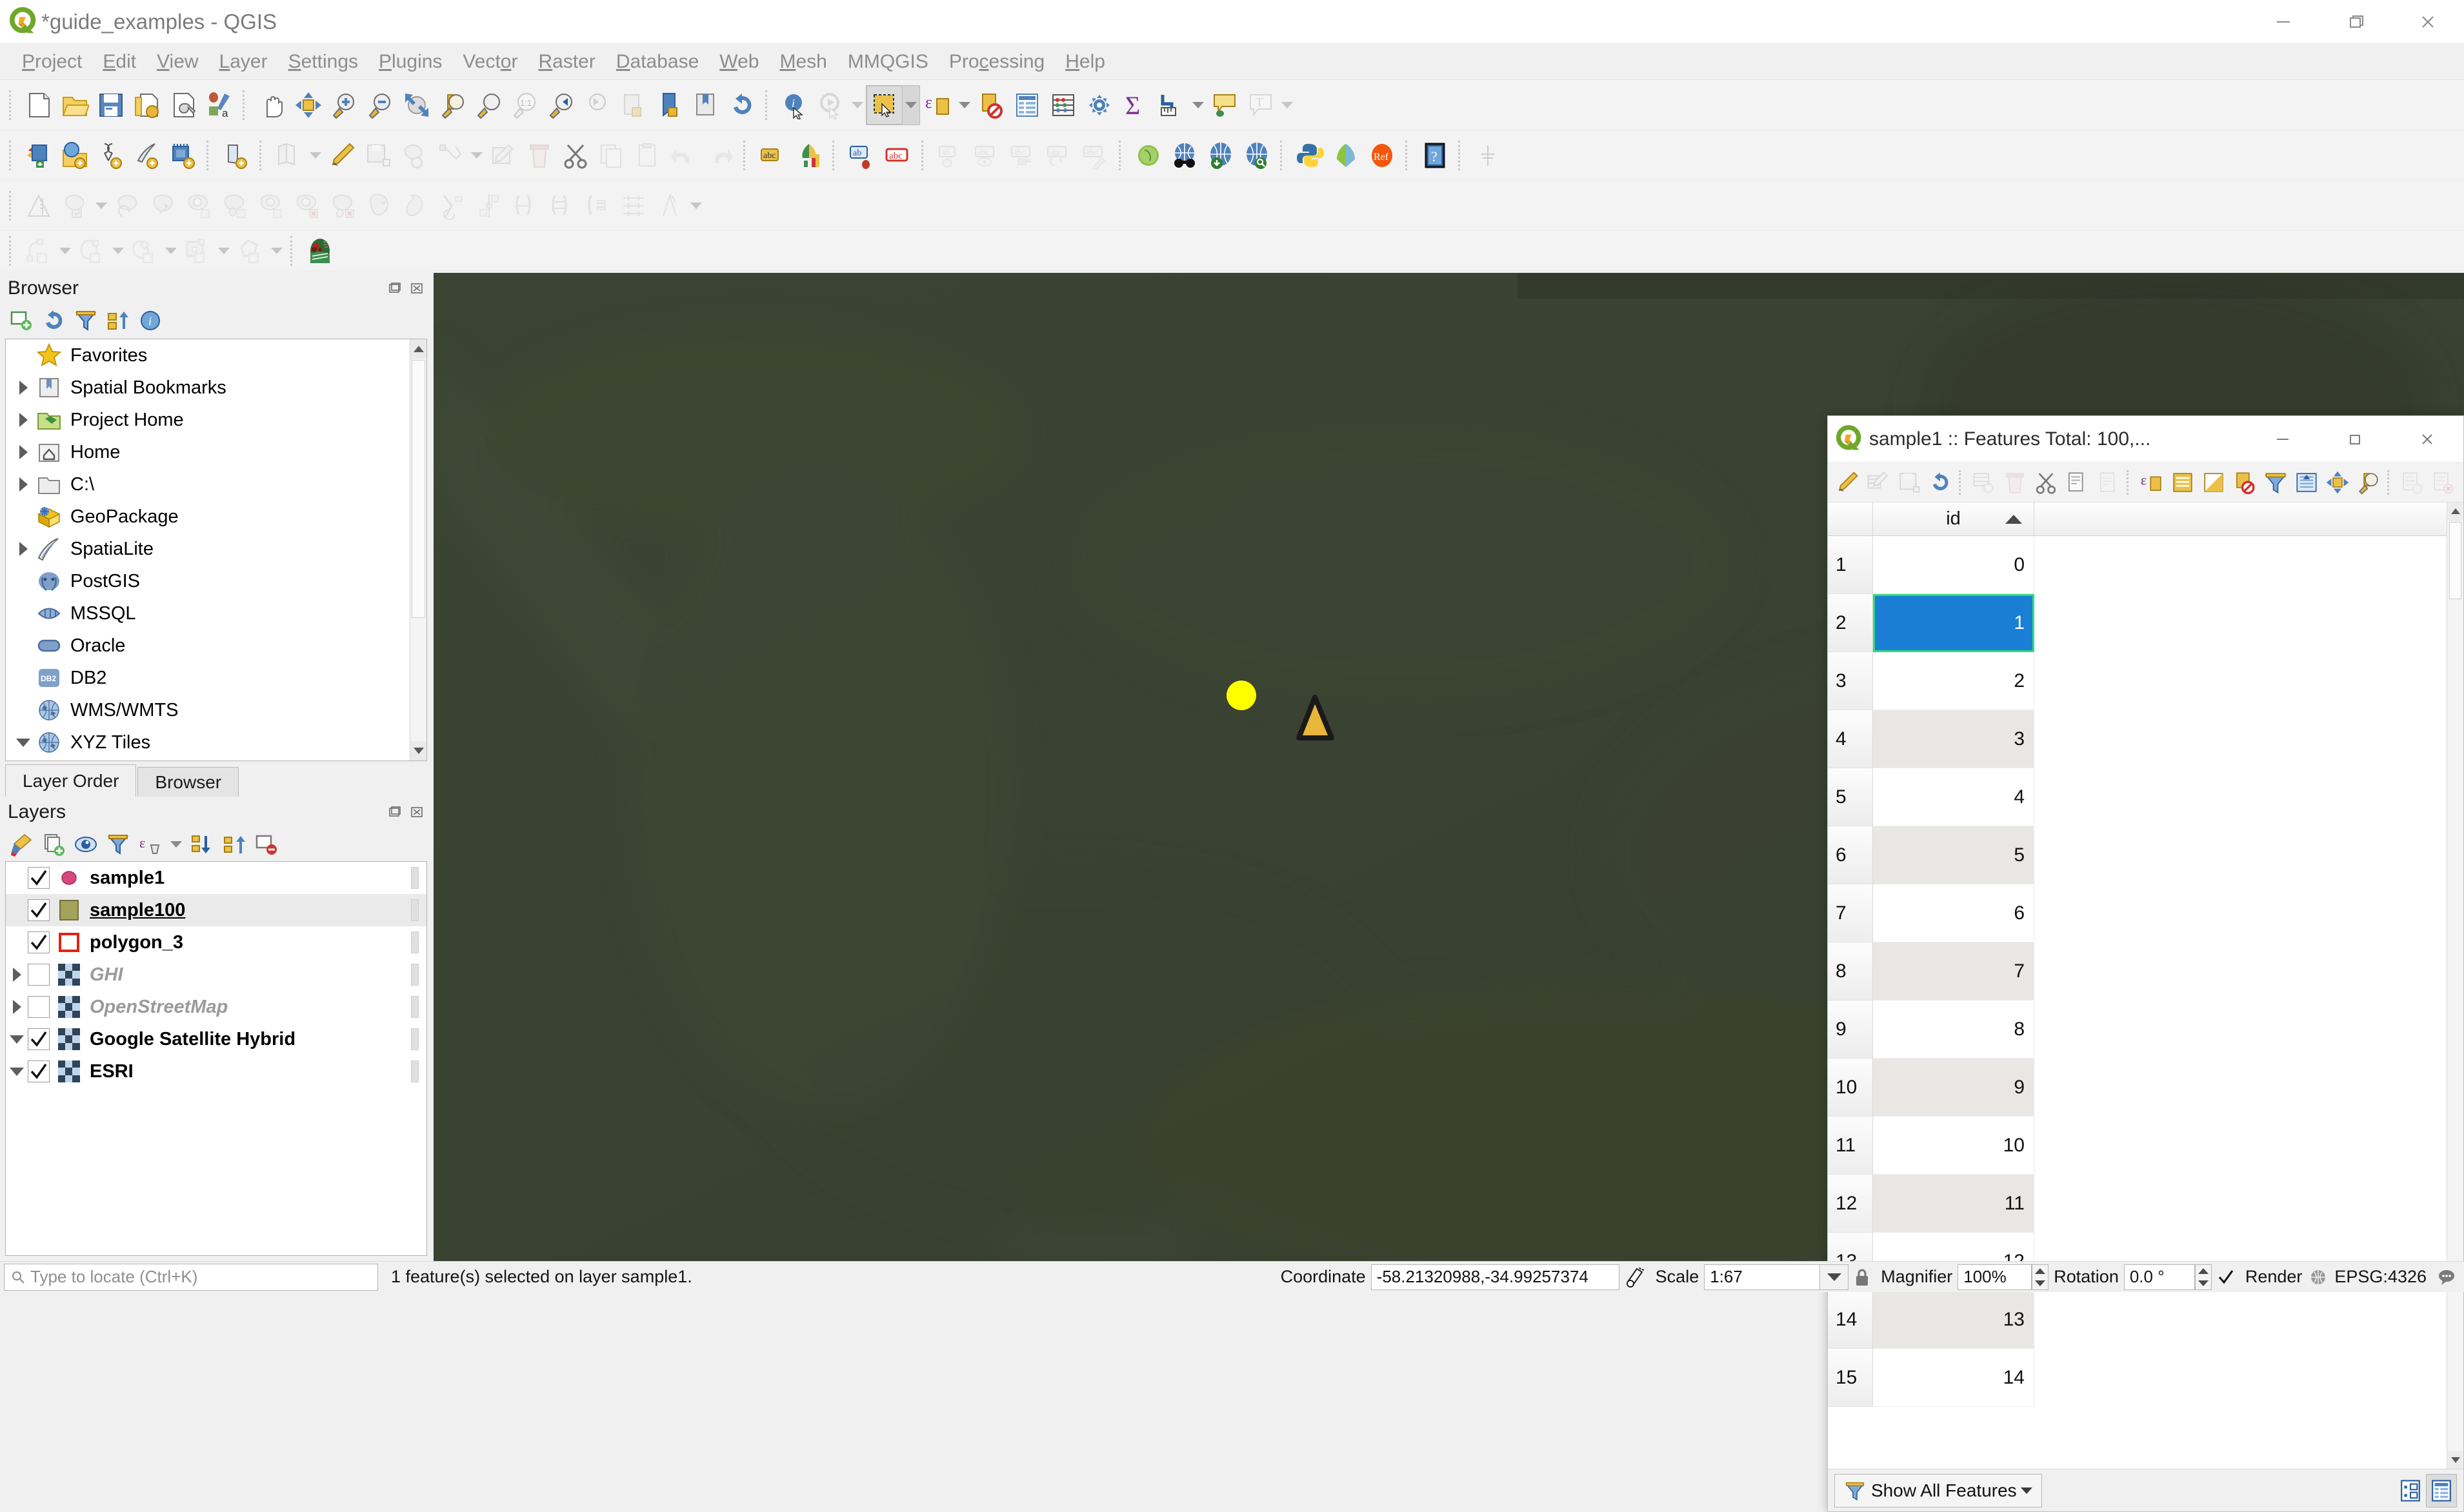  What do you see at coordinates (1851, 1146) in the screenshot?
I see `row-number: 11` at bounding box center [1851, 1146].